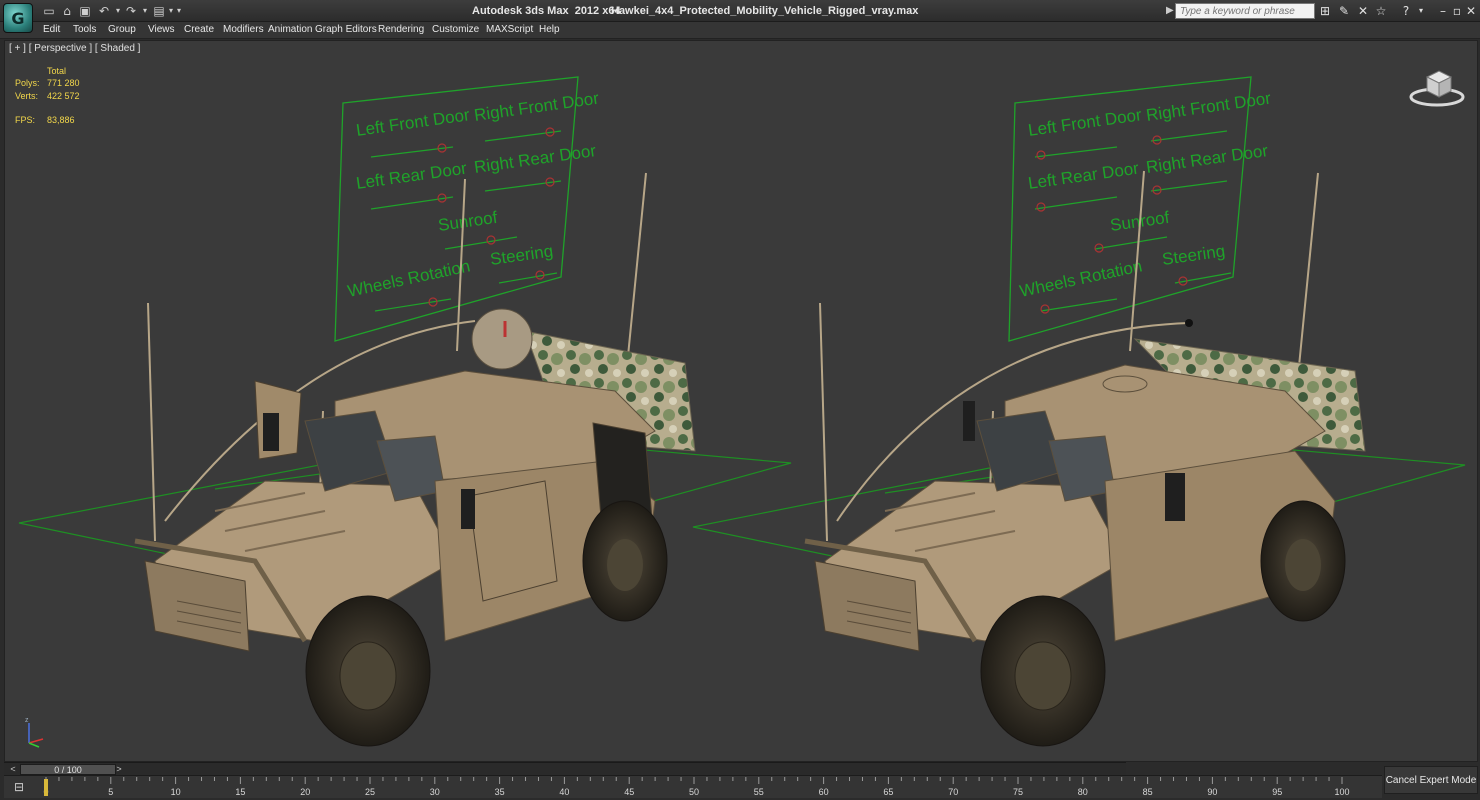  Describe the element at coordinates (34, 732) in the screenshot. I see `axis-gizmo-icon: z` at that location.